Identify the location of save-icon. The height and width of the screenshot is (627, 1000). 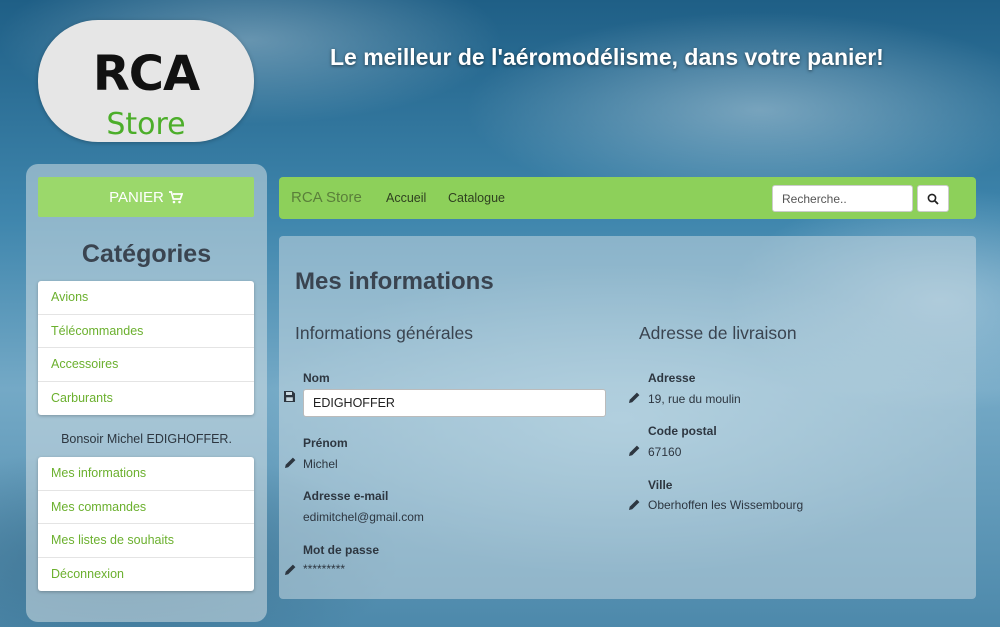
(289, 396).